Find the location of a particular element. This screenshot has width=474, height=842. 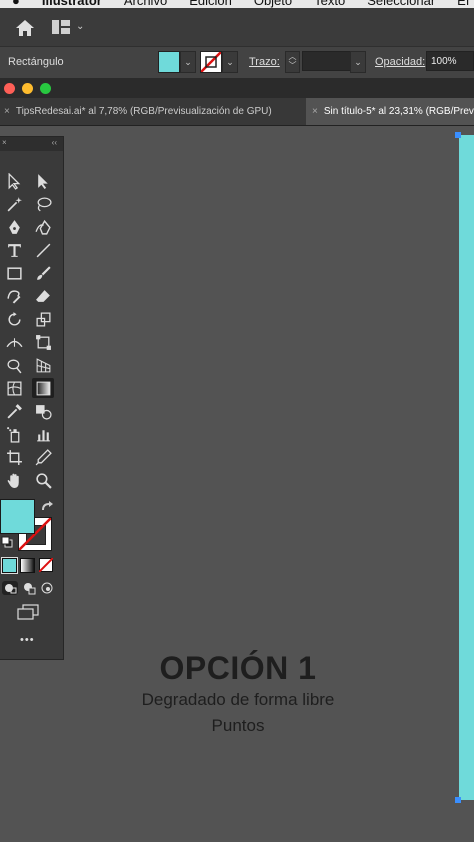

direct-selection-tool is located at coordinates (43, 181).